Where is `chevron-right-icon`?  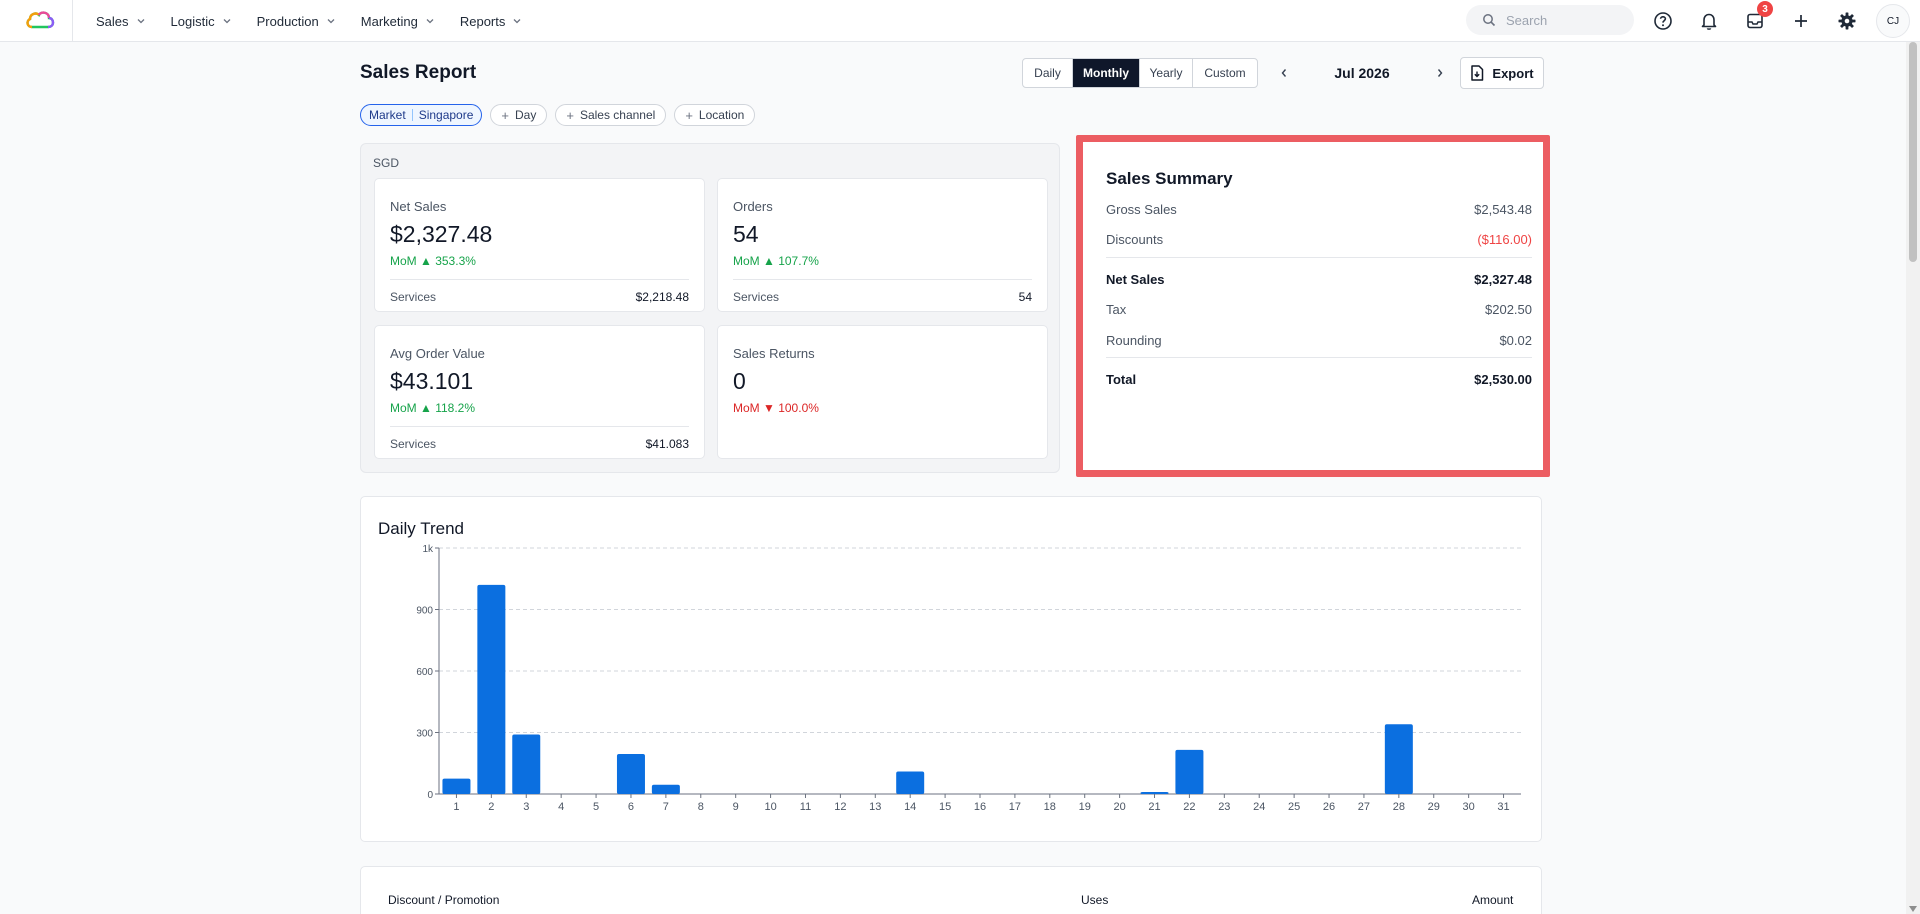 chevron-right-icon is located at coordinates (1440, 73).